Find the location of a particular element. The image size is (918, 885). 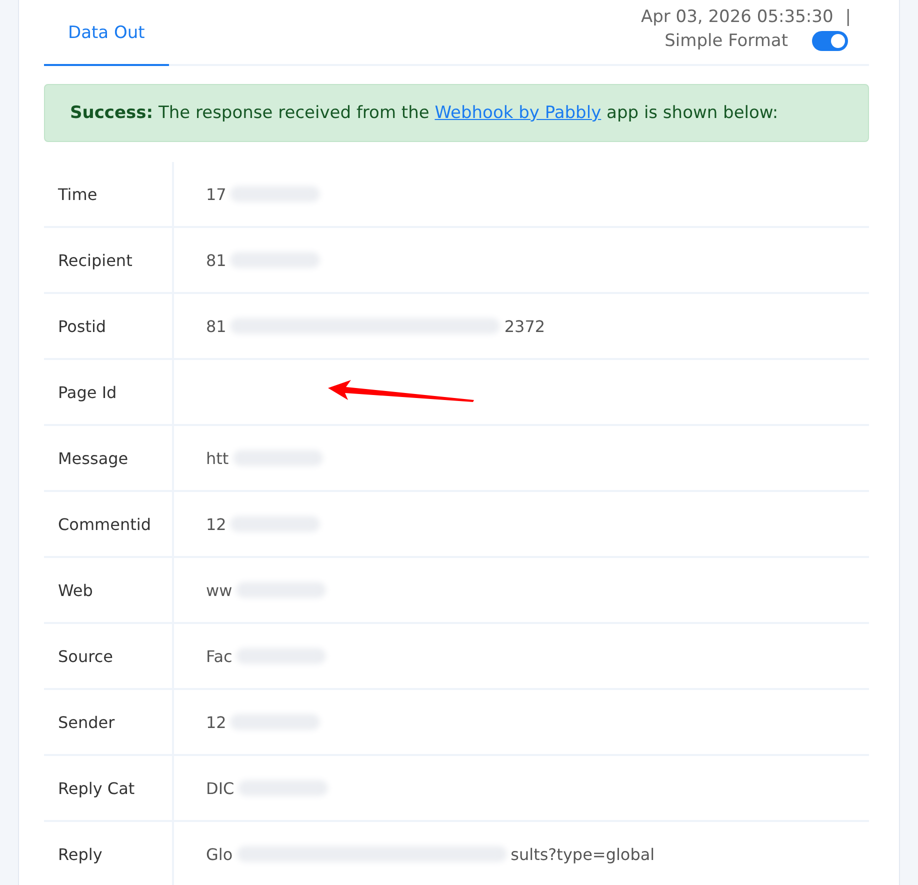

field-label: Time is located at coordinates (78, 194).